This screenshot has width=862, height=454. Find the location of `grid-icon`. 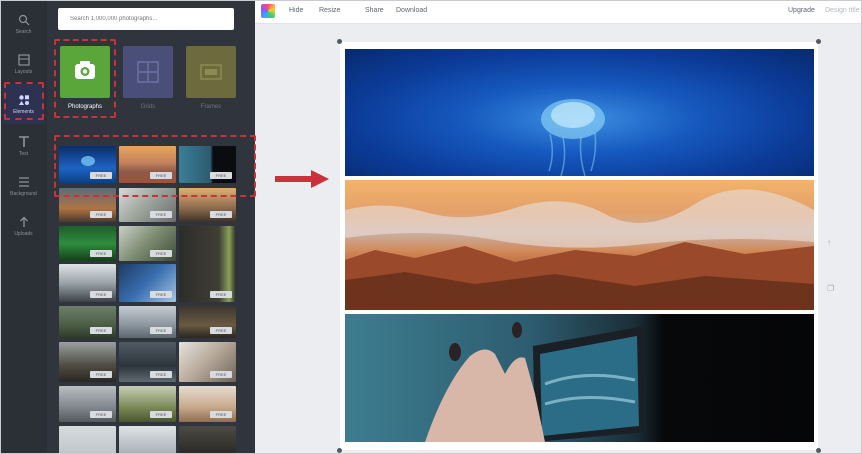

grid-icon is located at coordinates (148, 72).